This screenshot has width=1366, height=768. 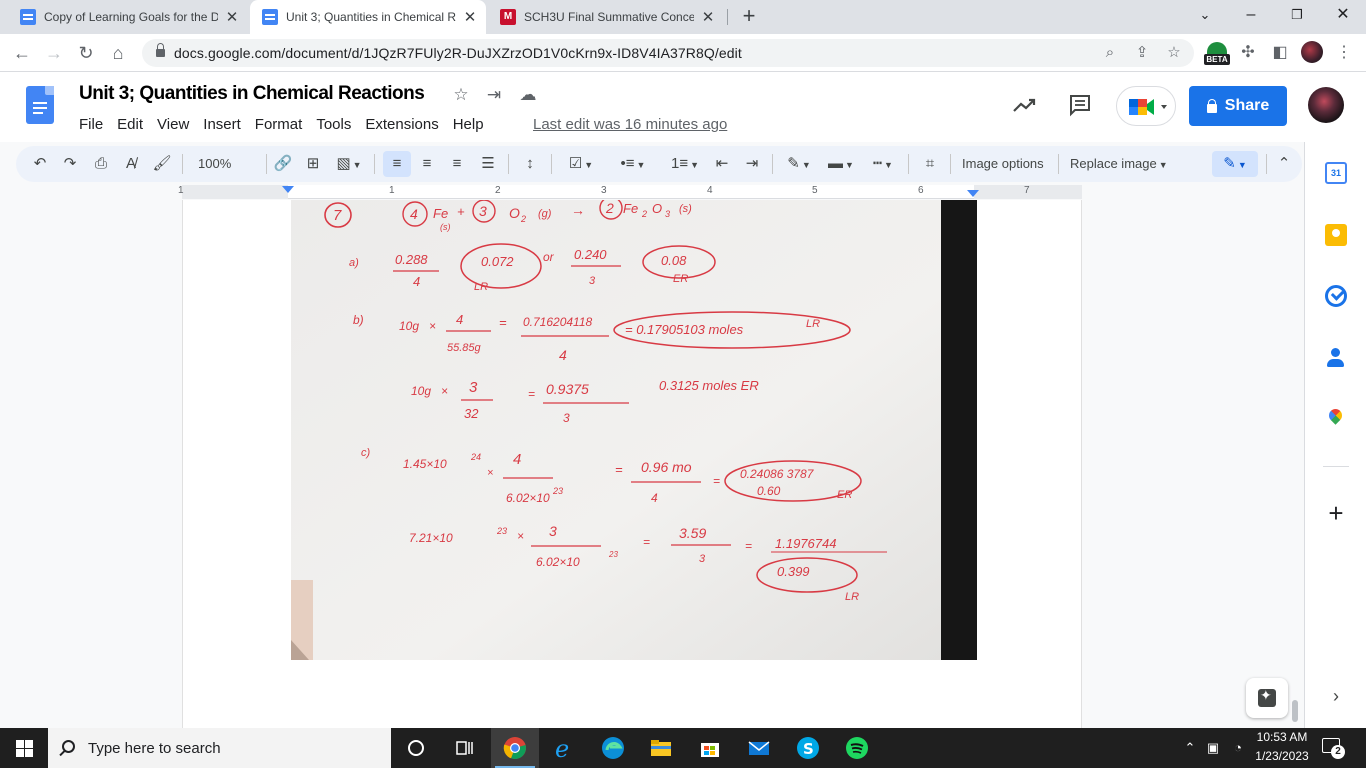 What do you see at coordinates (24, 748) in the screenshot?
I see `windows-start-button` at bounding box center [24, 748].